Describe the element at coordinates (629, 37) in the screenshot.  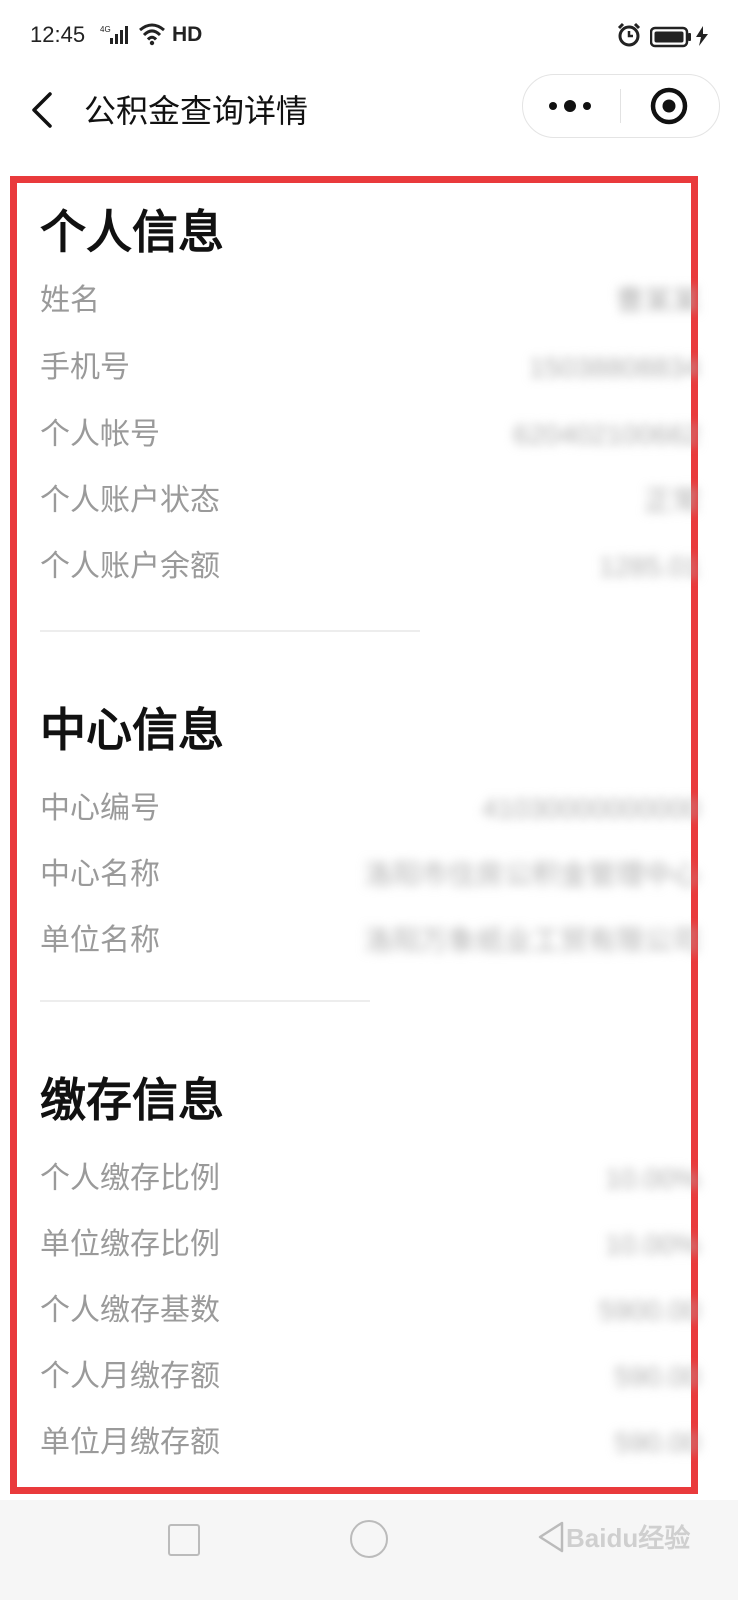
I see `alarm-icon` at that location.